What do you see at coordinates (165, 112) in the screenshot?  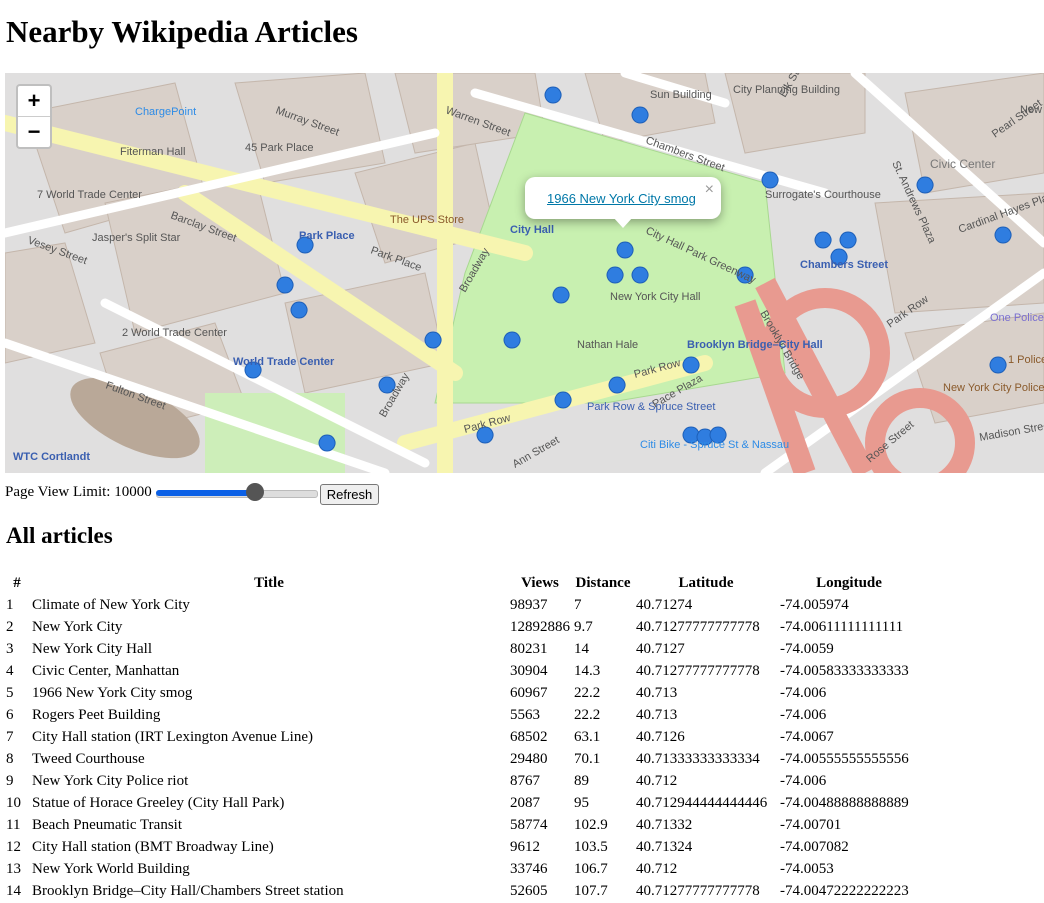 I see `svg-text: ChargePoint` at bounding box center [165, 112].